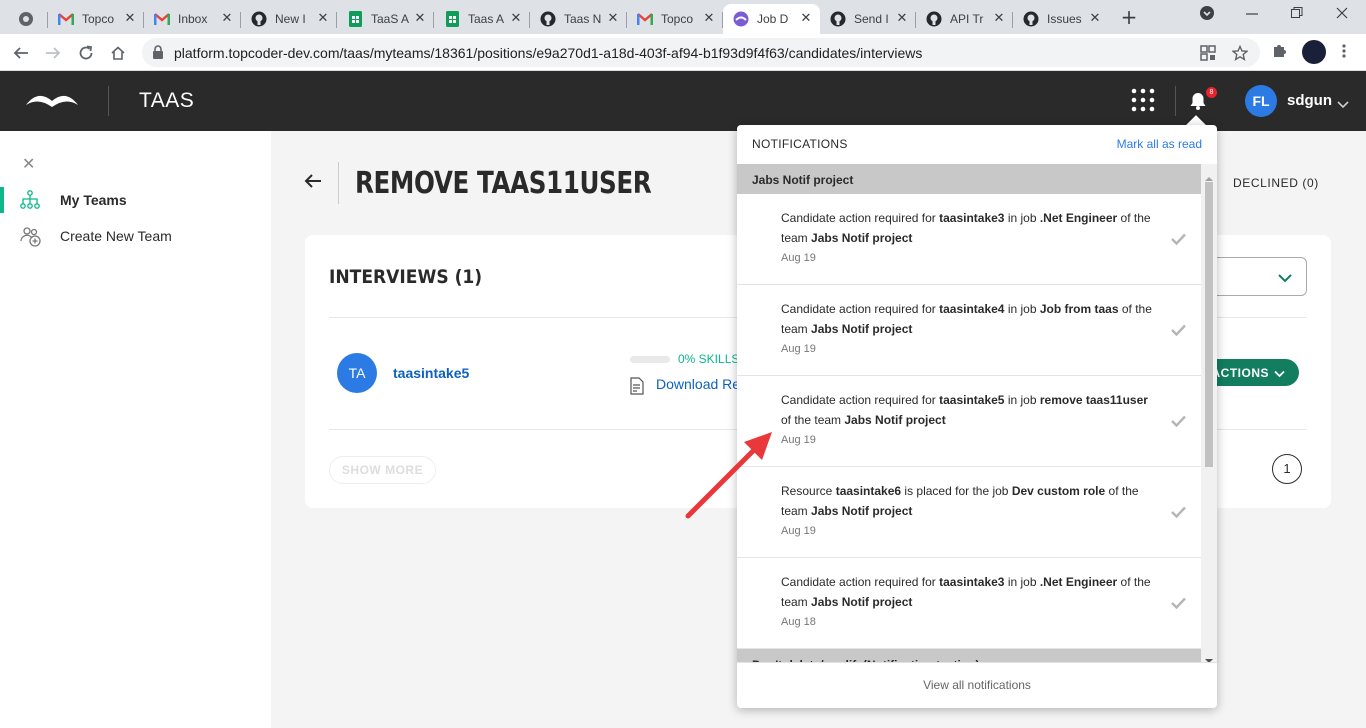  What do you see at coordinates (192, 19) in the screenshot?
I see `tab-2: Inbox ✕` at bounding box center [192, 19].